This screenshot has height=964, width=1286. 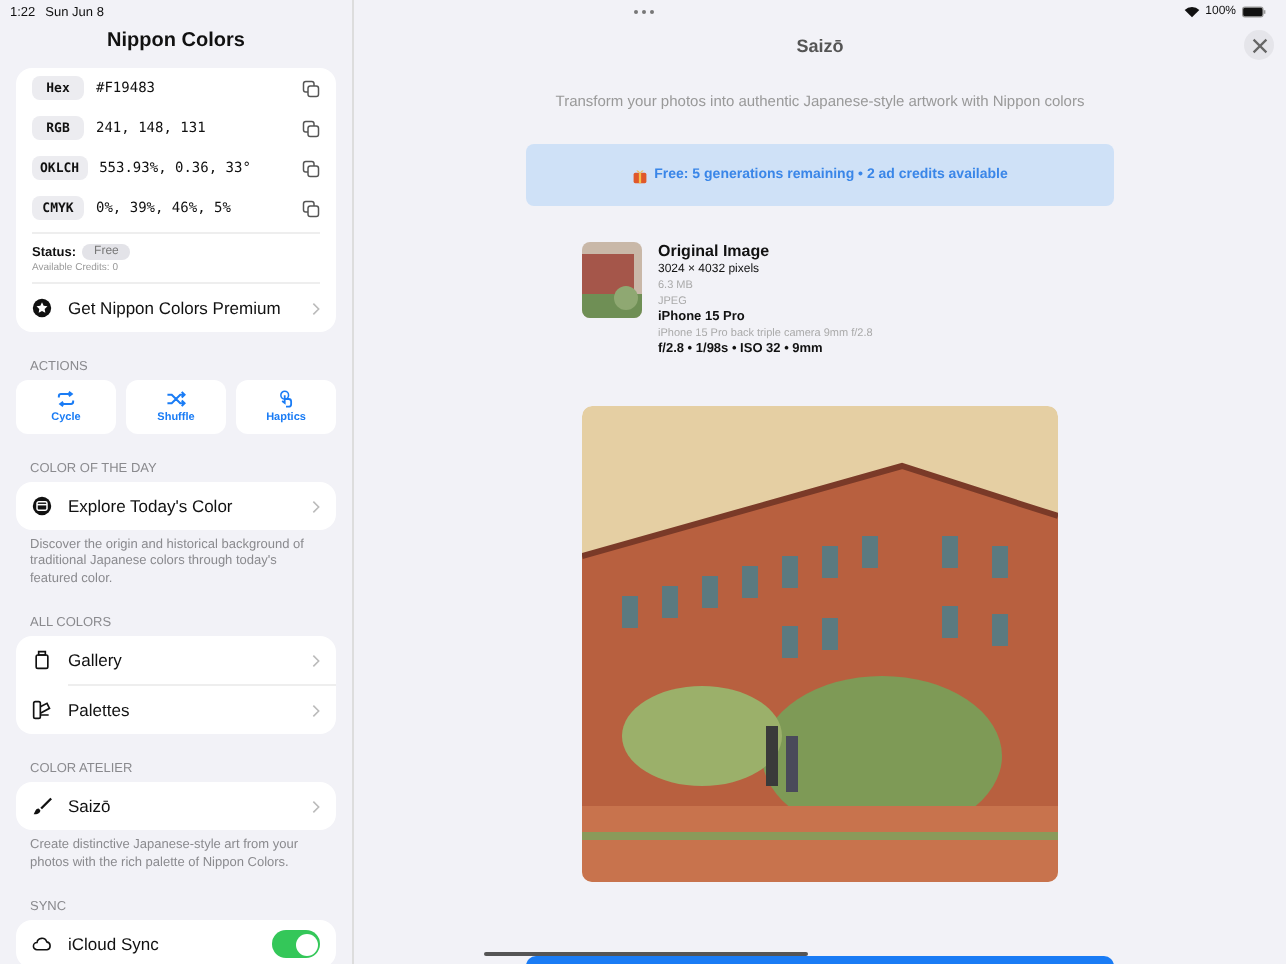 I want to click on image-info: Original Image, so click(x=715, y=252).